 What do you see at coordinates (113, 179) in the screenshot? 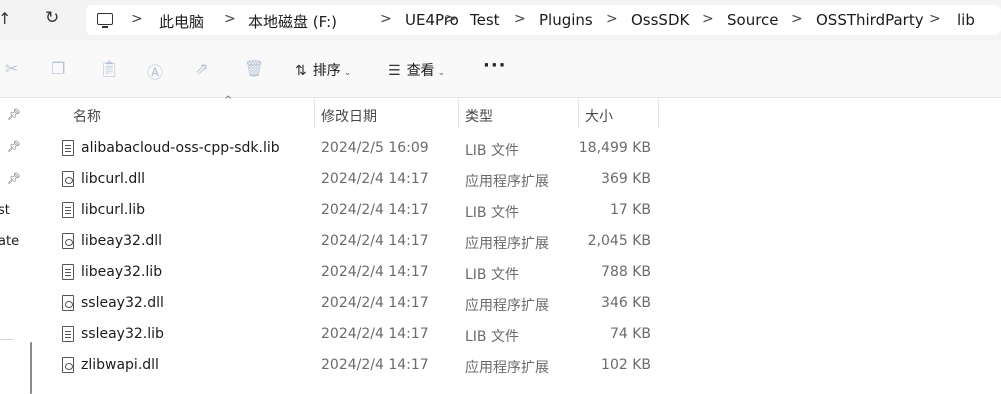
I see `file-name: libcurl.dll` at bounding box center [113, 179].